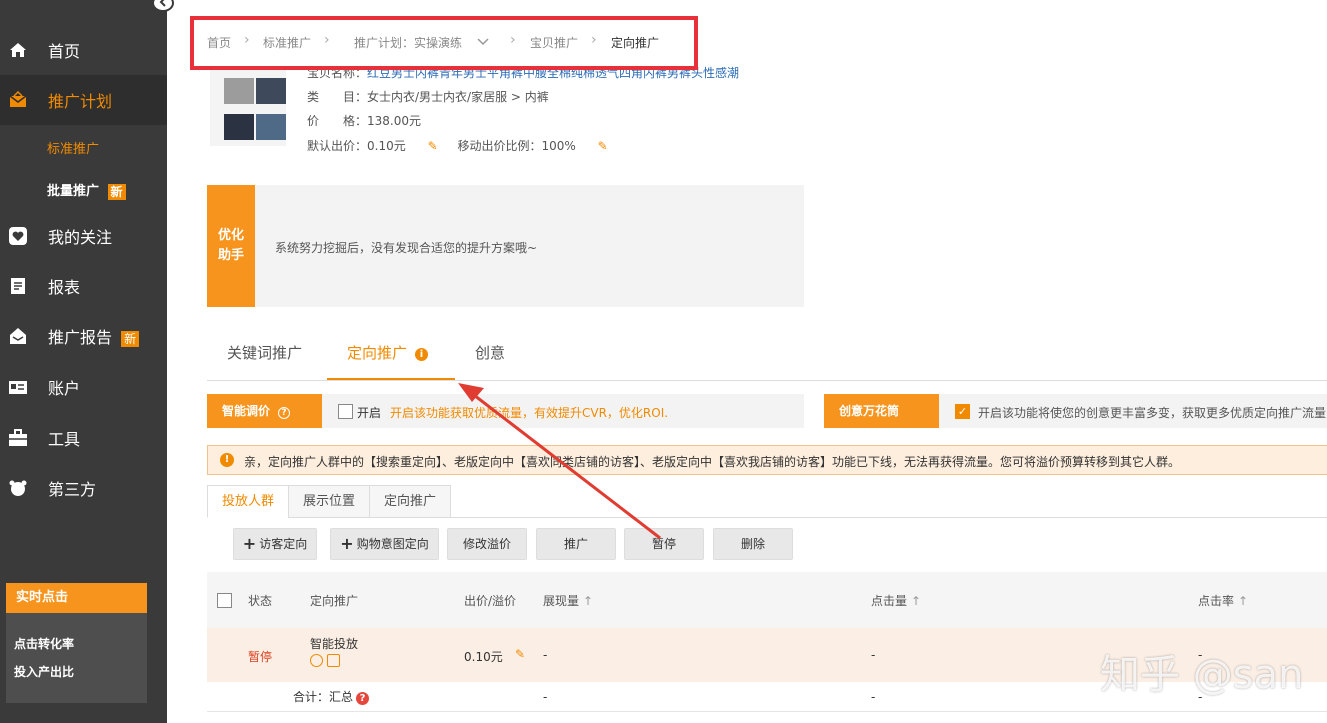 The image size is (1327, 723). I want to click on th-target: 定向推广, so click(334, 601).